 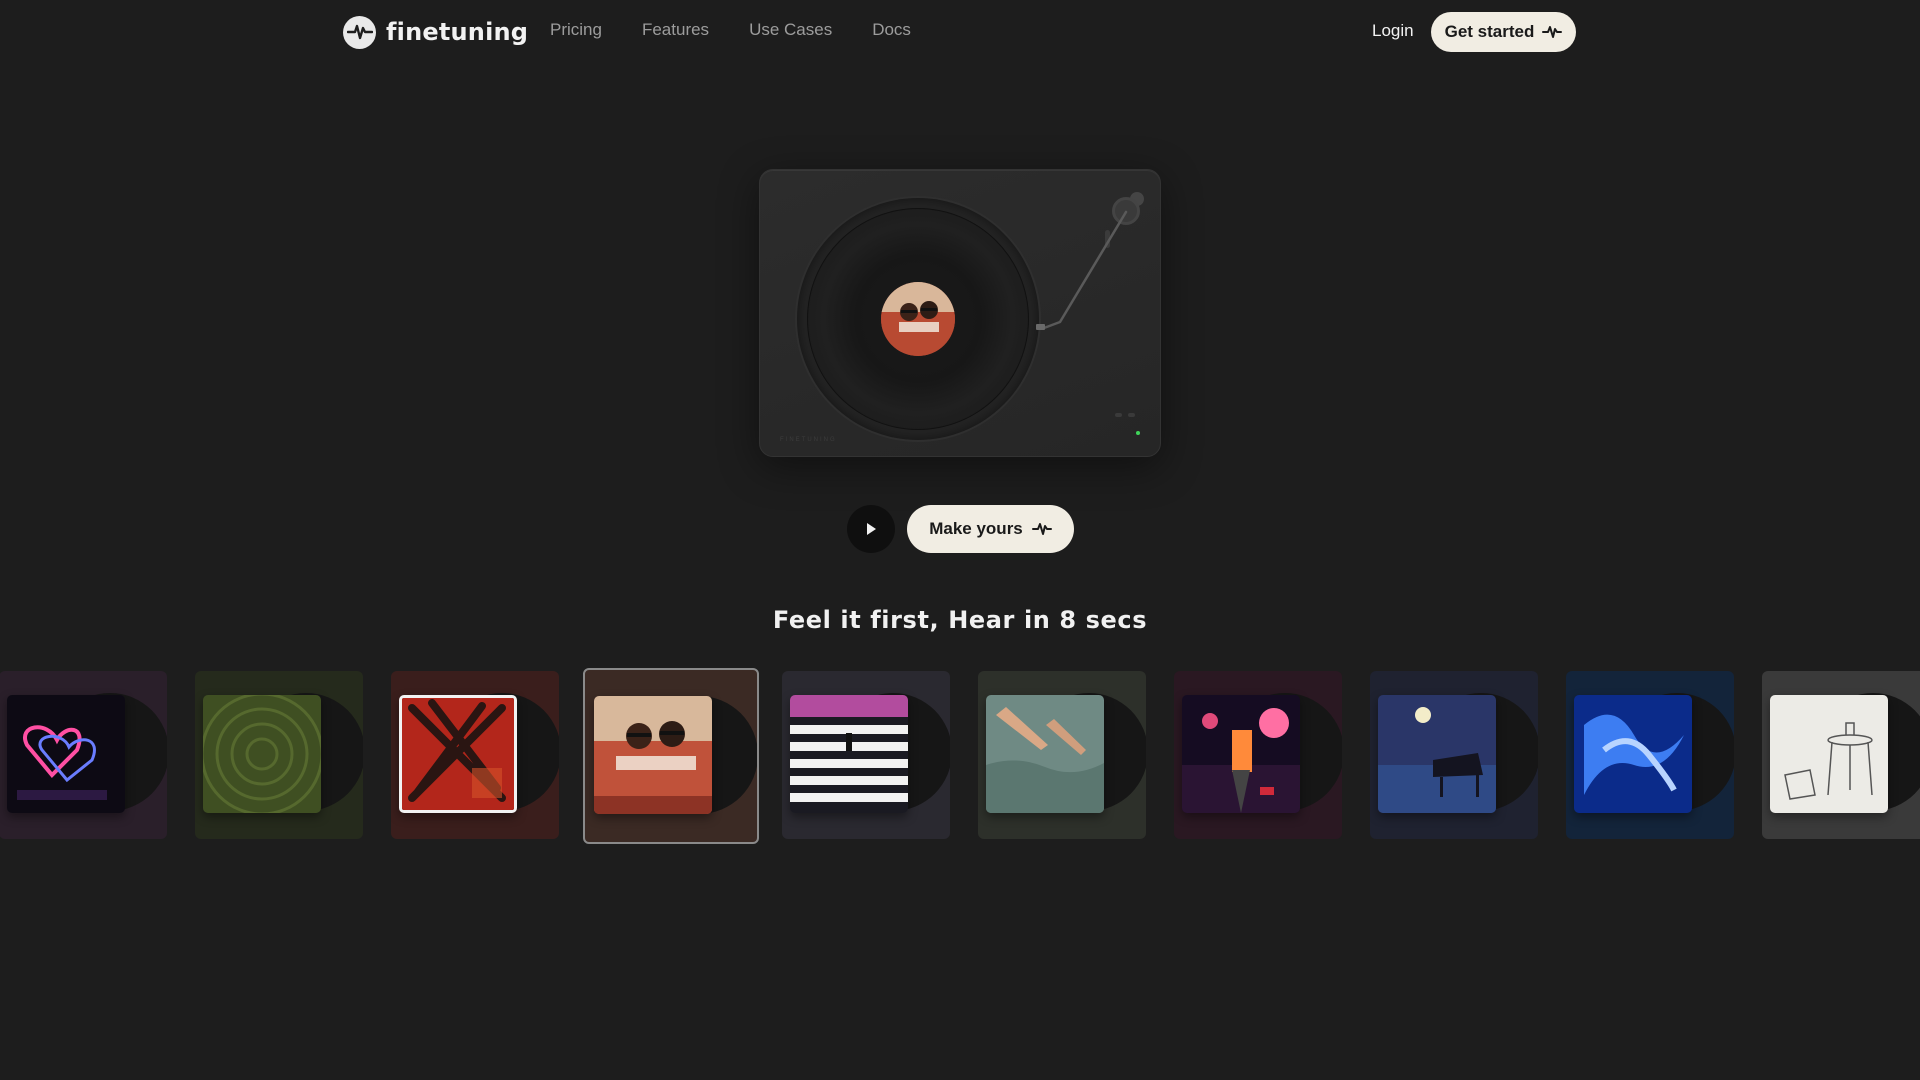 What do you see at coordinates (457, 32) in the screenshot?
I see `brand-name: finetuning` at bounding box center [457, 32].